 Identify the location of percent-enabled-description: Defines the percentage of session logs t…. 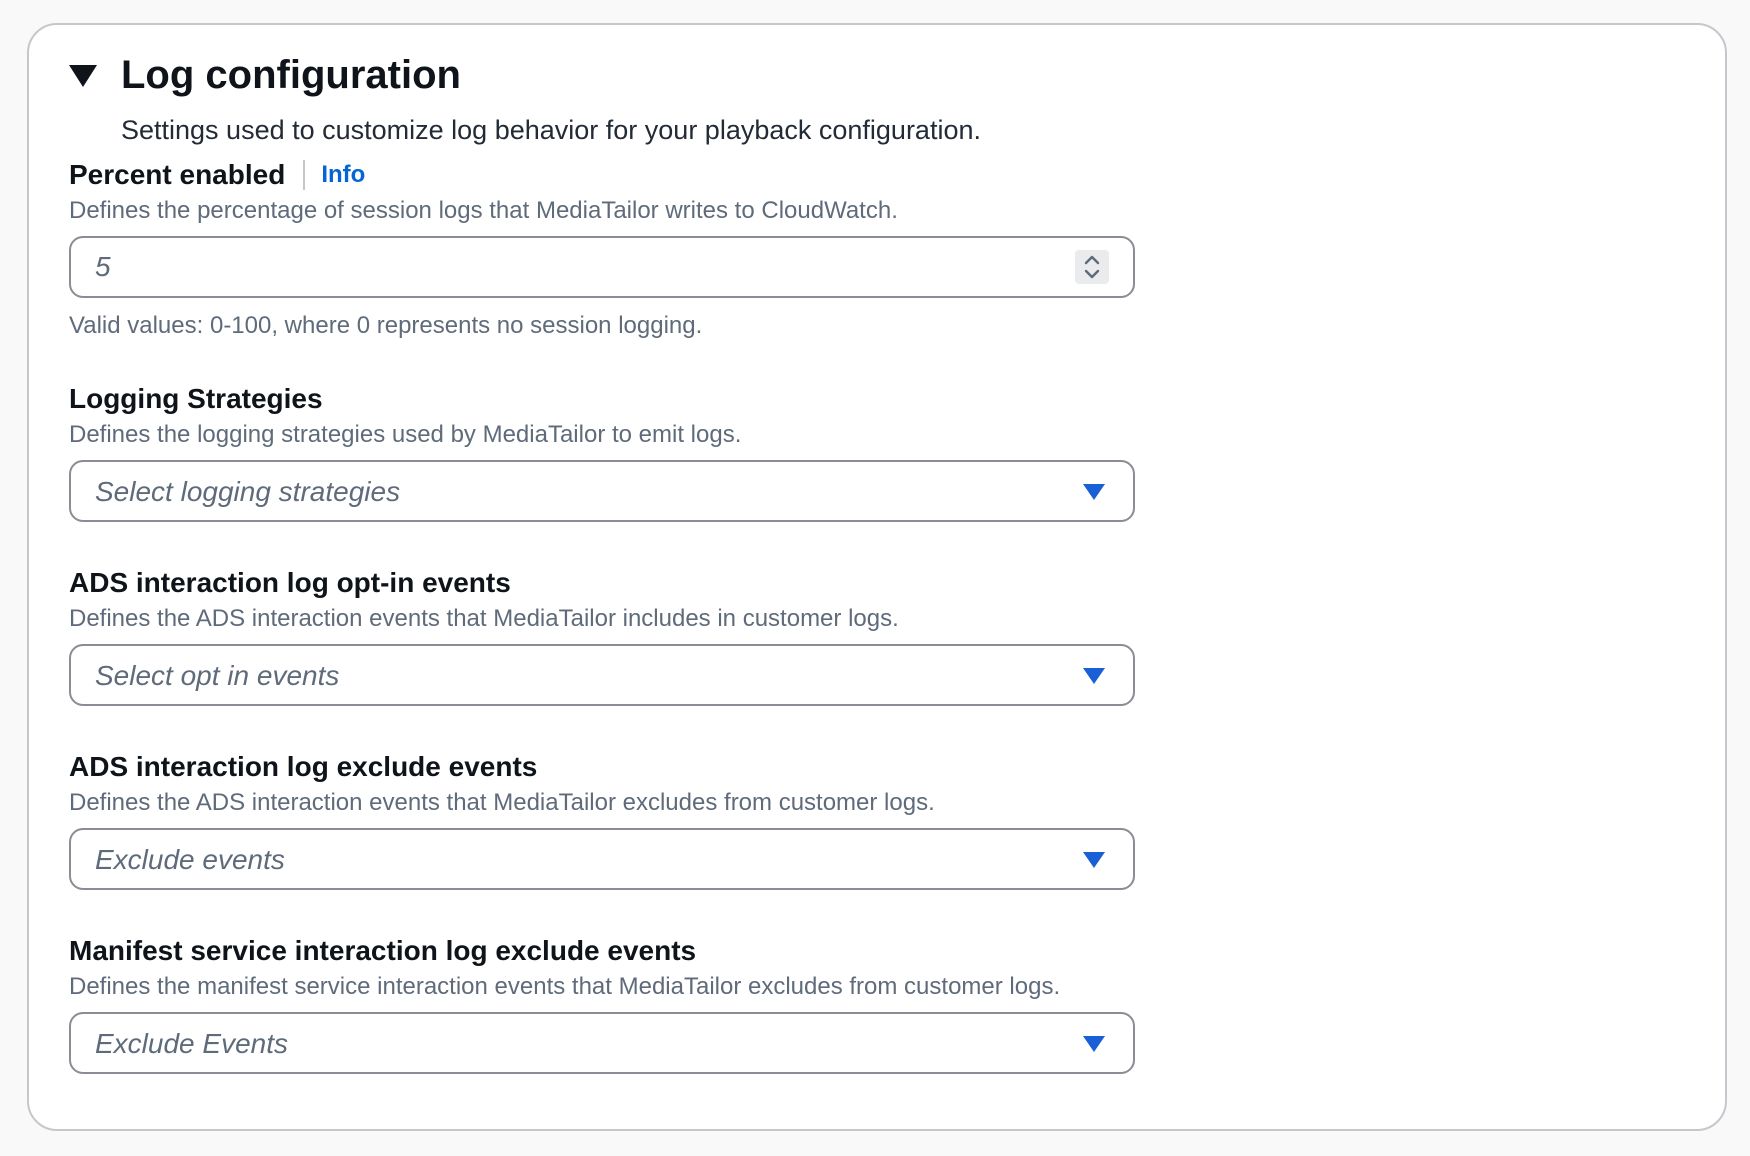
(483, 210).